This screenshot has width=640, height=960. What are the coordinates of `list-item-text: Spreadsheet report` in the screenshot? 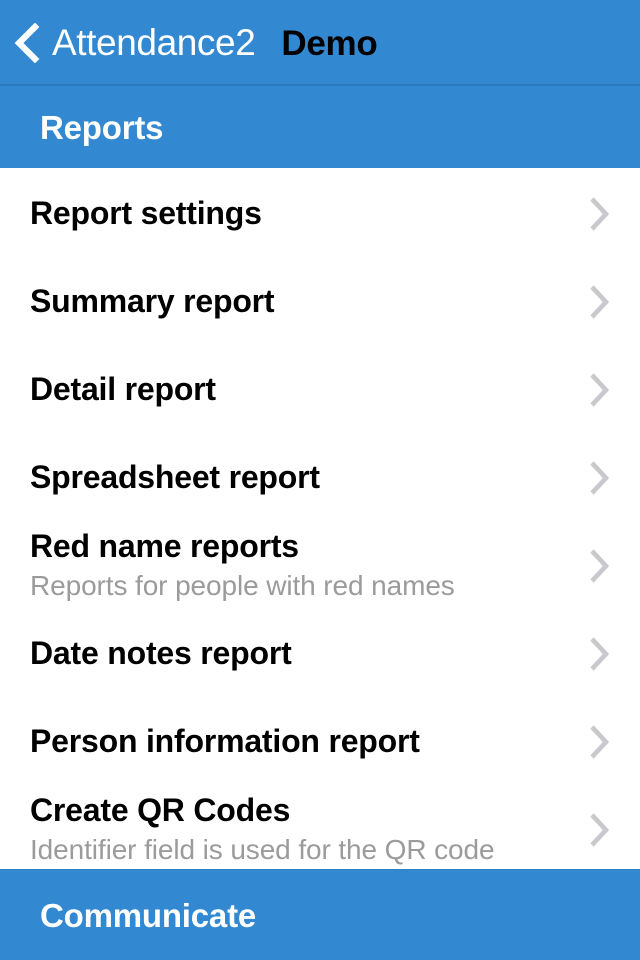 It's located at (301, 477).